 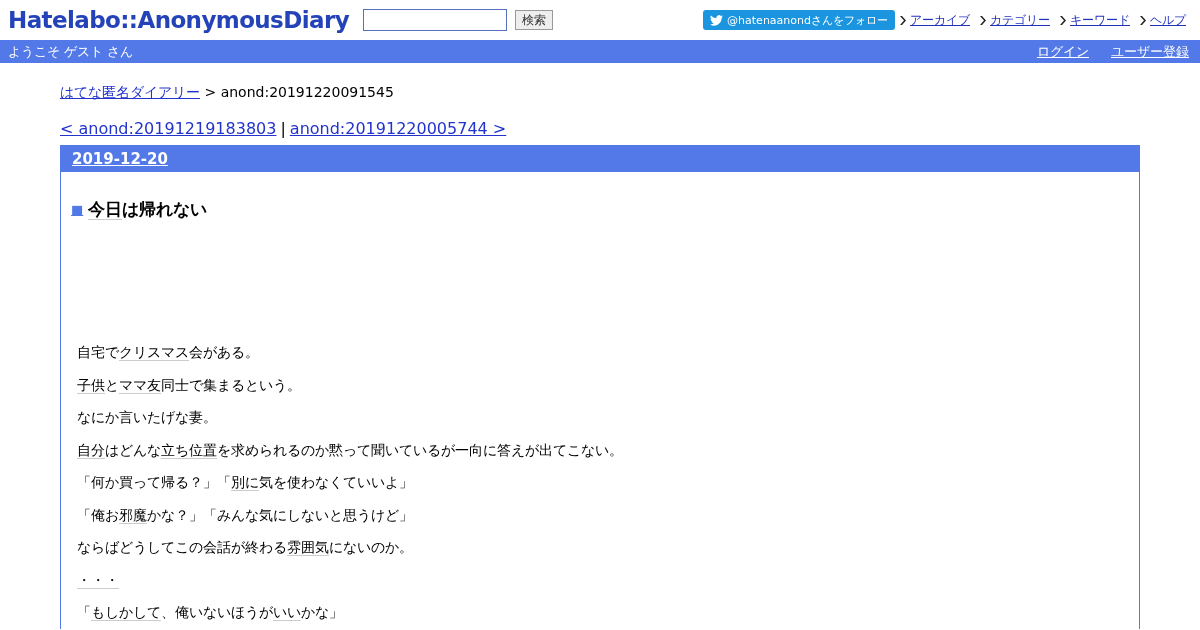 I want to click on paragraph: 「俺お邪魔かな？」「みんな気にしないと思うけど」, so click(x=245, y=515).